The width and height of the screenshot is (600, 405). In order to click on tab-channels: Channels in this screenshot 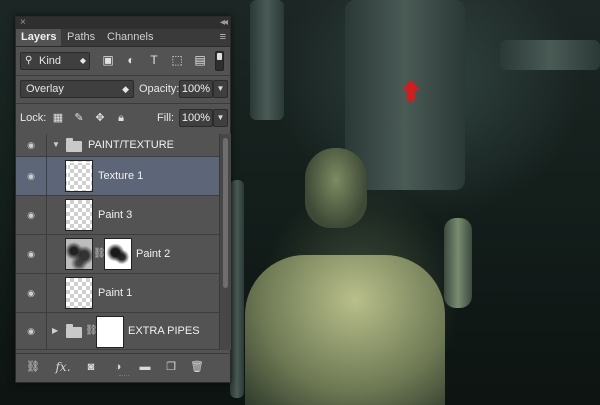, I will do `click(130, 37)`.